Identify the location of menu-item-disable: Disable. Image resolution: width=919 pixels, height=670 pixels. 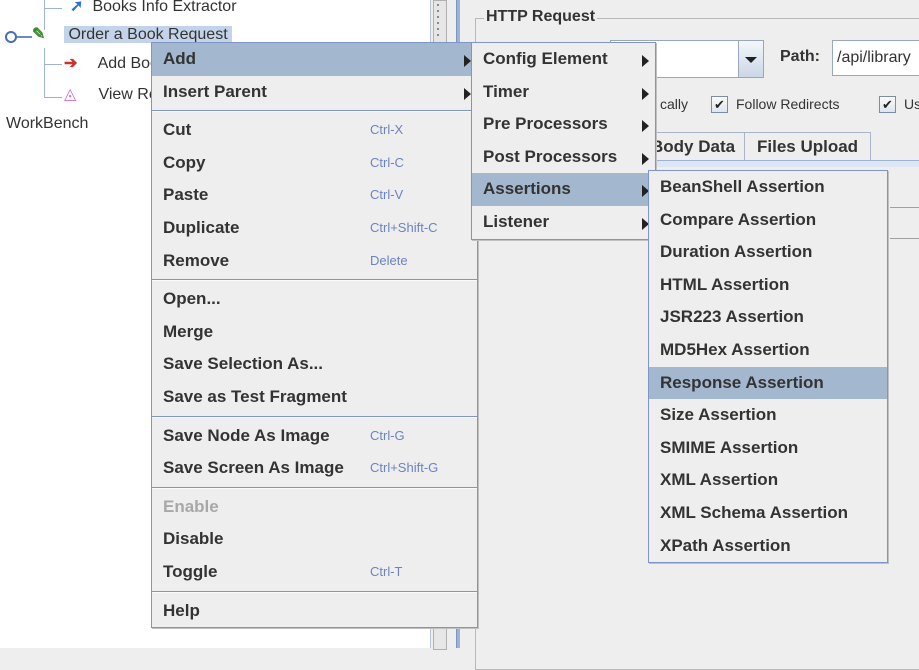
(314, 539).